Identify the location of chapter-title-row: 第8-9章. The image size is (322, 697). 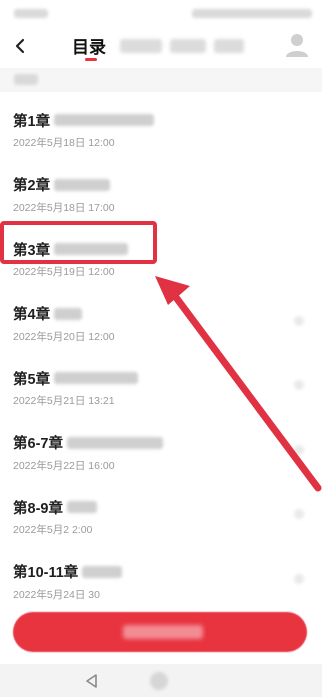
(55, 507).